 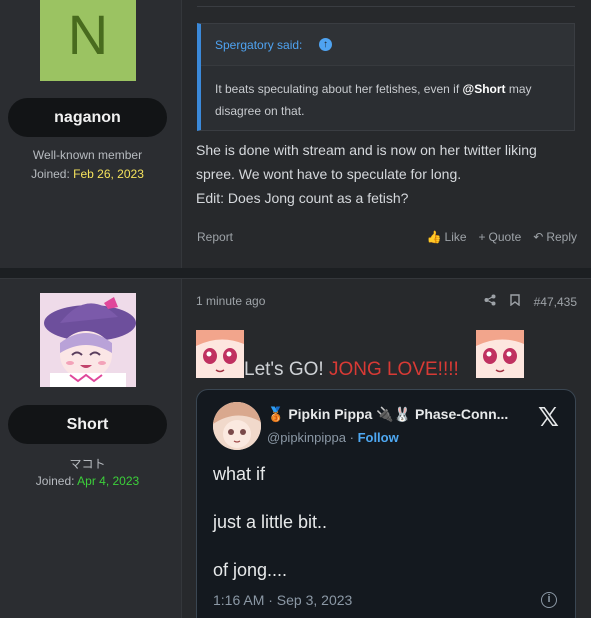 What do you see at coordinates (270, 522) in the screenshot?
I see `tweet-line: just a little bit..` at bounding box center [270, 522].